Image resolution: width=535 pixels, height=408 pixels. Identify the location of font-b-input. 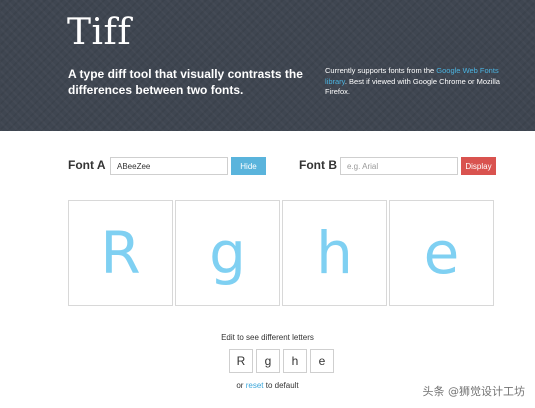
(399, 166).